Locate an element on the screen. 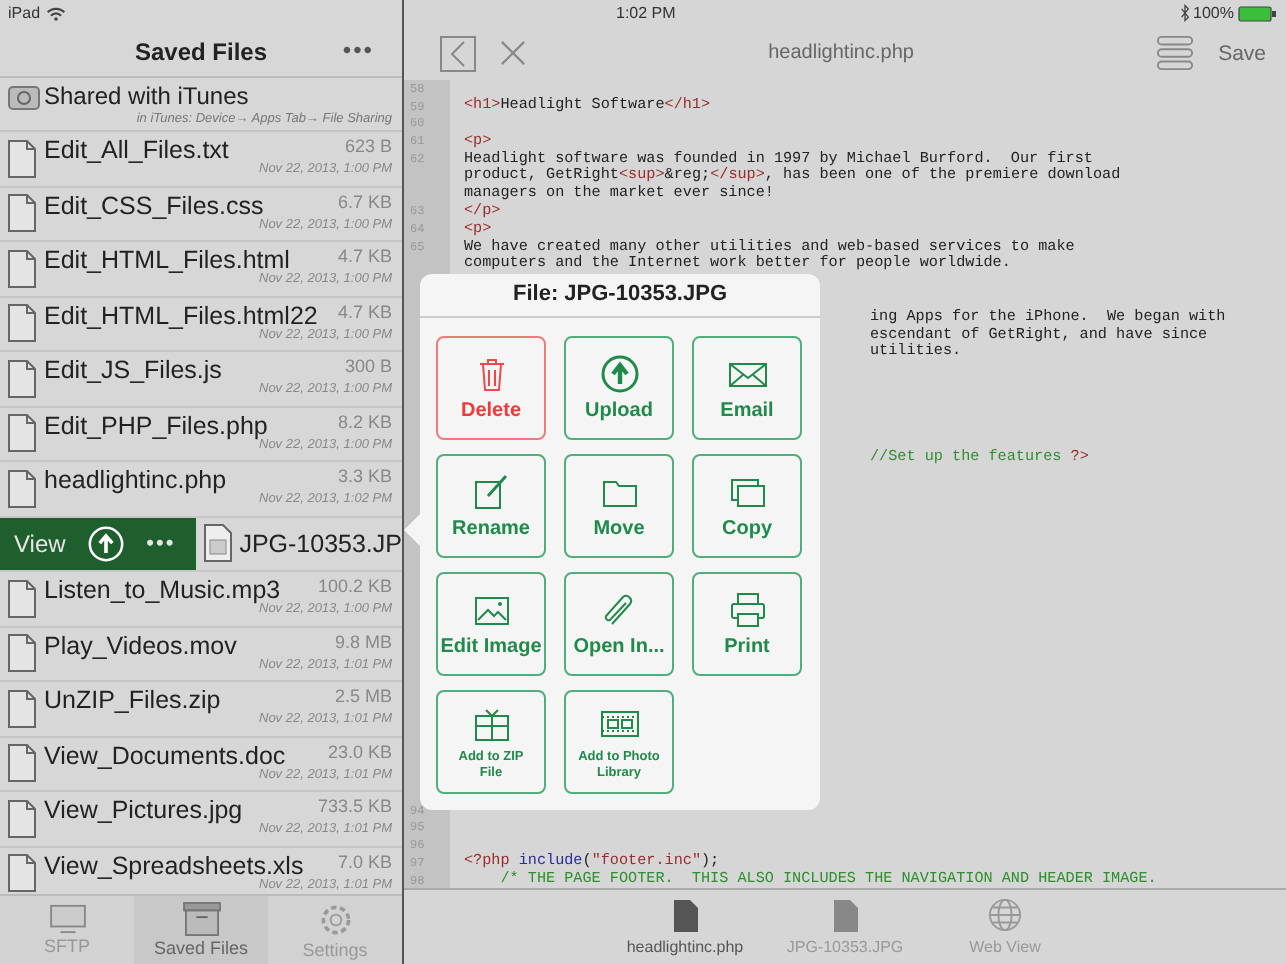 The image size is (1286, 964). device-name: iPad is located at coordinates (24, 13).